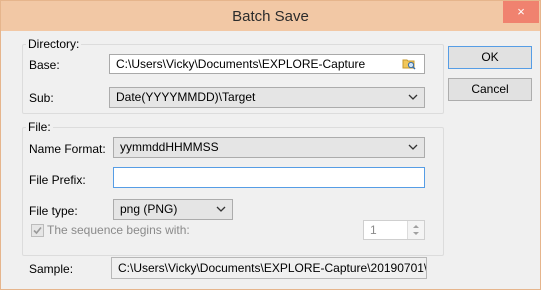 The image size is (541, 290). I want to click on sequence-label: The sequence begins with:, so click(118, 230).